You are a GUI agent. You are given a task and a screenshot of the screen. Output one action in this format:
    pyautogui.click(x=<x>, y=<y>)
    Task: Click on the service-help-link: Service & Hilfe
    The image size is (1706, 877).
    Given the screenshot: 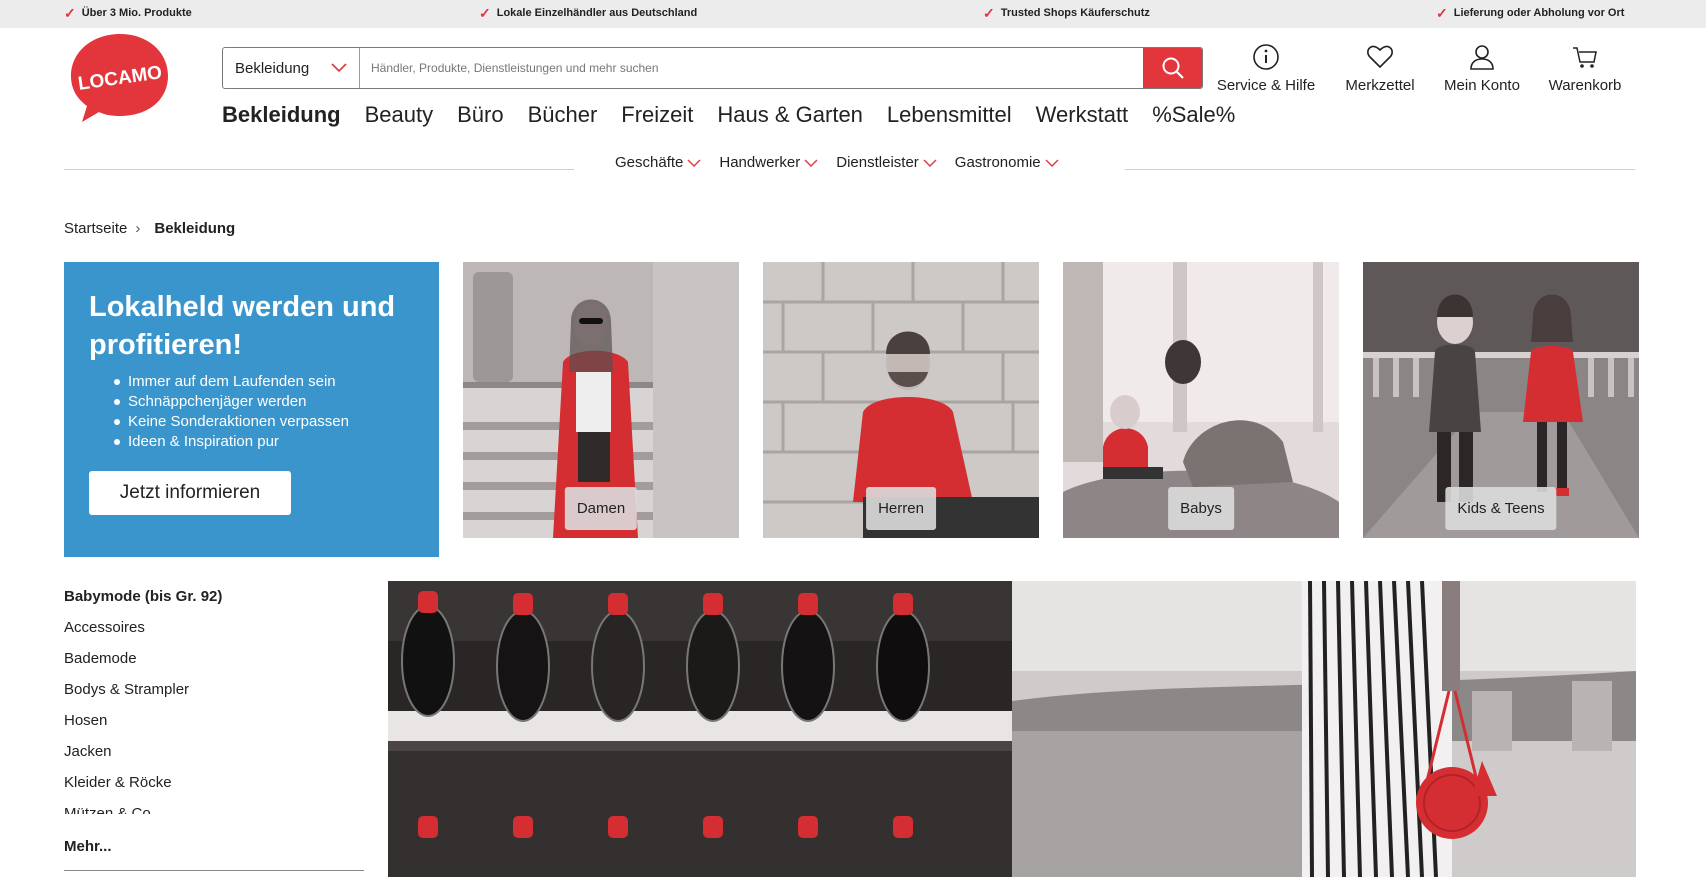 What is the action you would take?
    pyautogui.click(x=1266, y=68)
    